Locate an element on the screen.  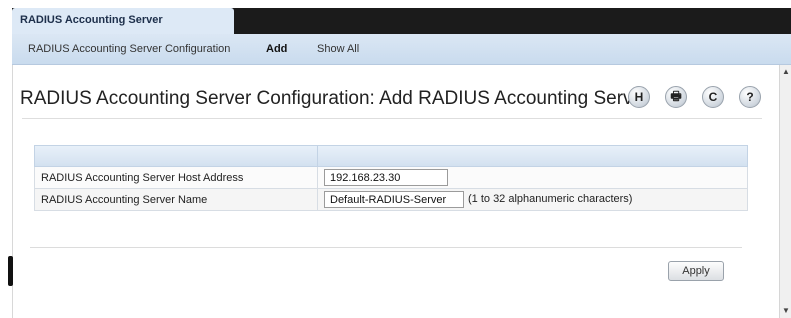
subnav-item-add: Add is located at coordinates (276, 49).